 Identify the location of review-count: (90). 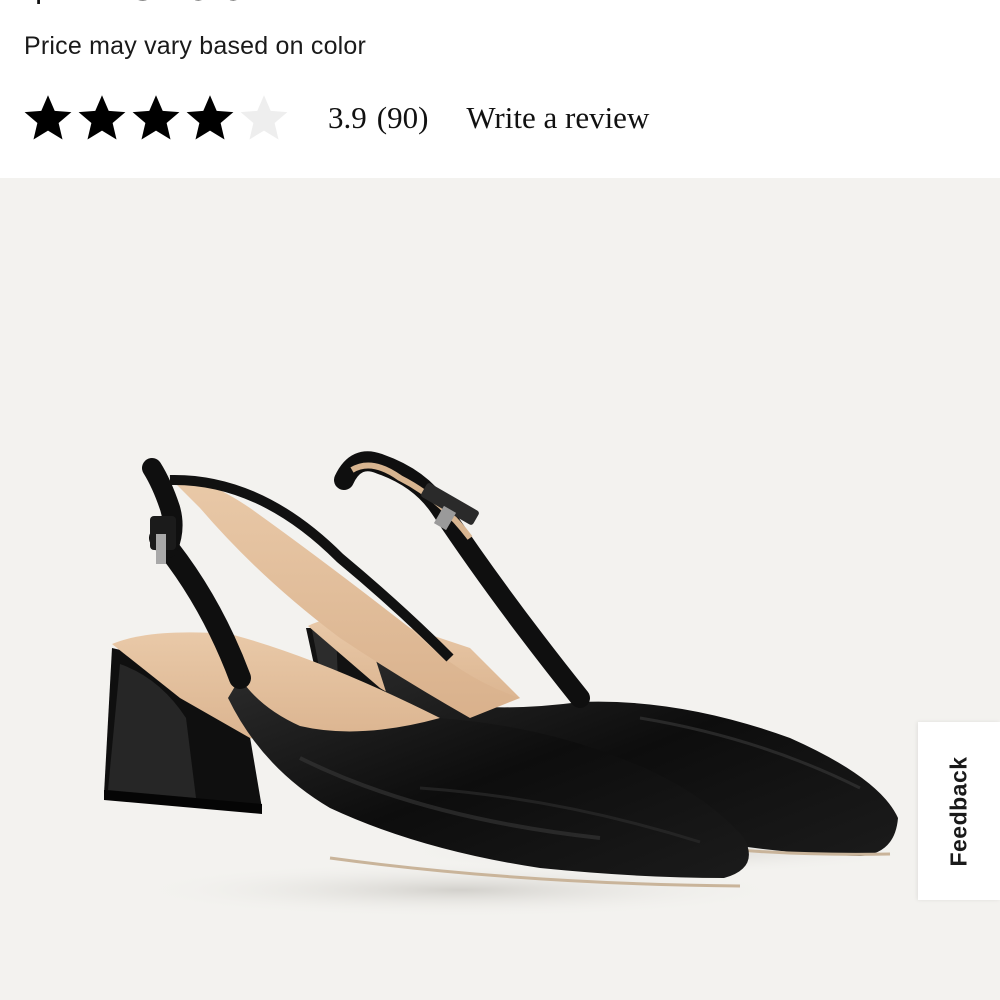
(403, 118).